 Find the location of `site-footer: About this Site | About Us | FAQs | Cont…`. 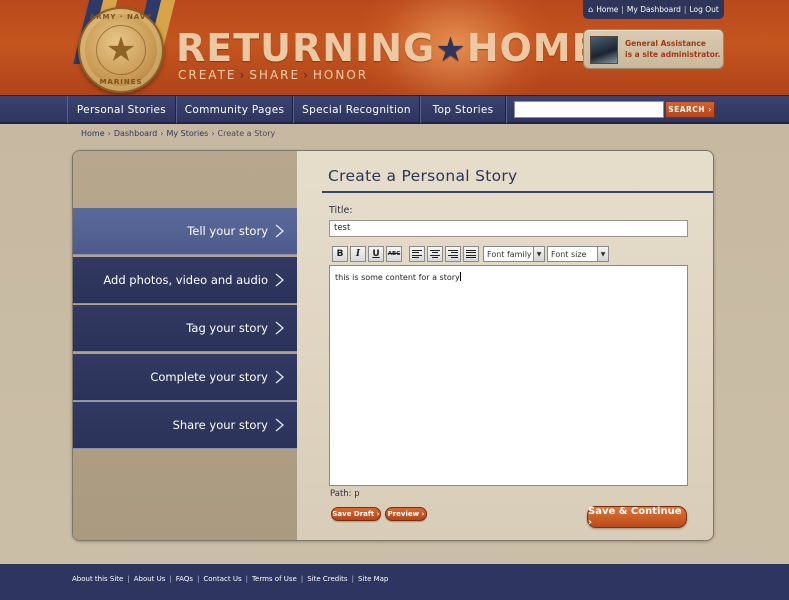

site-footer: About this Site | About Us | FAQs | Cont… is located at coordinates (394, 582).